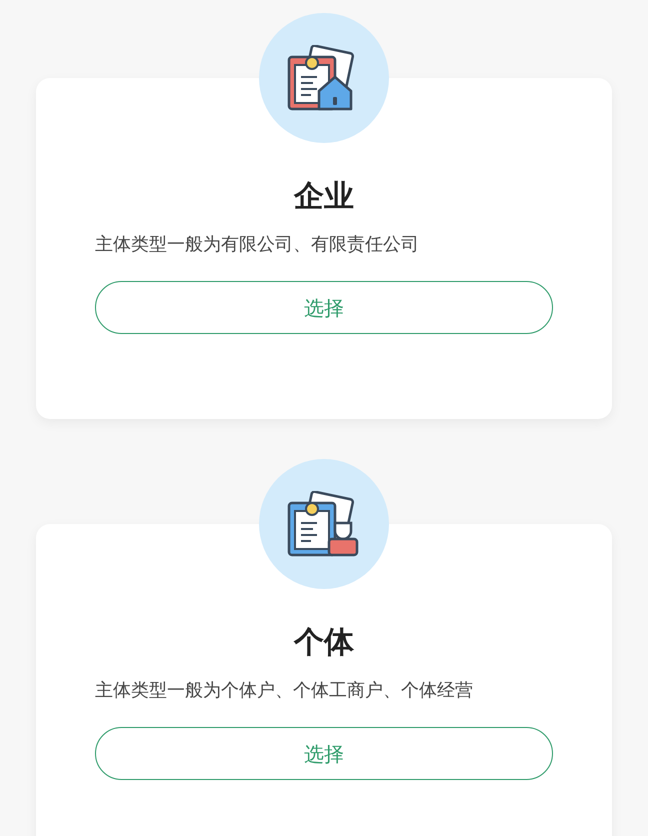 This screenshot has height=836, width=648. Describe the element at coordinates (257, 245) in the screenshot. I see `card-description: 主体类型一般为有限公司、有限责任公司` at that location.